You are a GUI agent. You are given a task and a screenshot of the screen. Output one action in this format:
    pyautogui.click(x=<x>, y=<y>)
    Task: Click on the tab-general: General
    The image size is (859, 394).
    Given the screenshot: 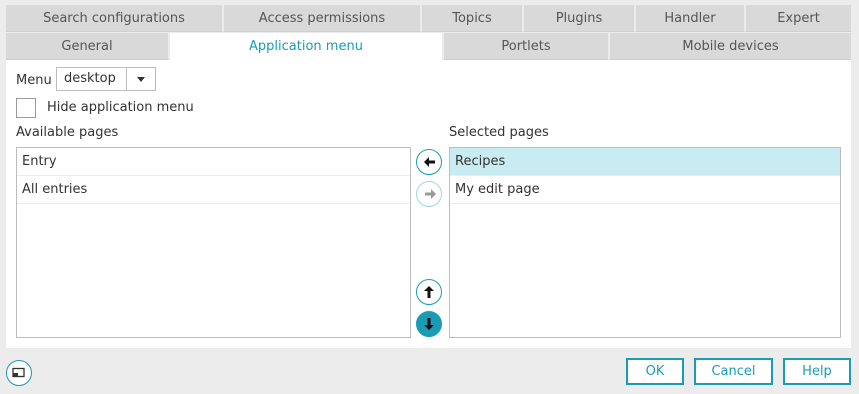 What is the action you would take?
    pyautogui.click(x=88, y=46)
    